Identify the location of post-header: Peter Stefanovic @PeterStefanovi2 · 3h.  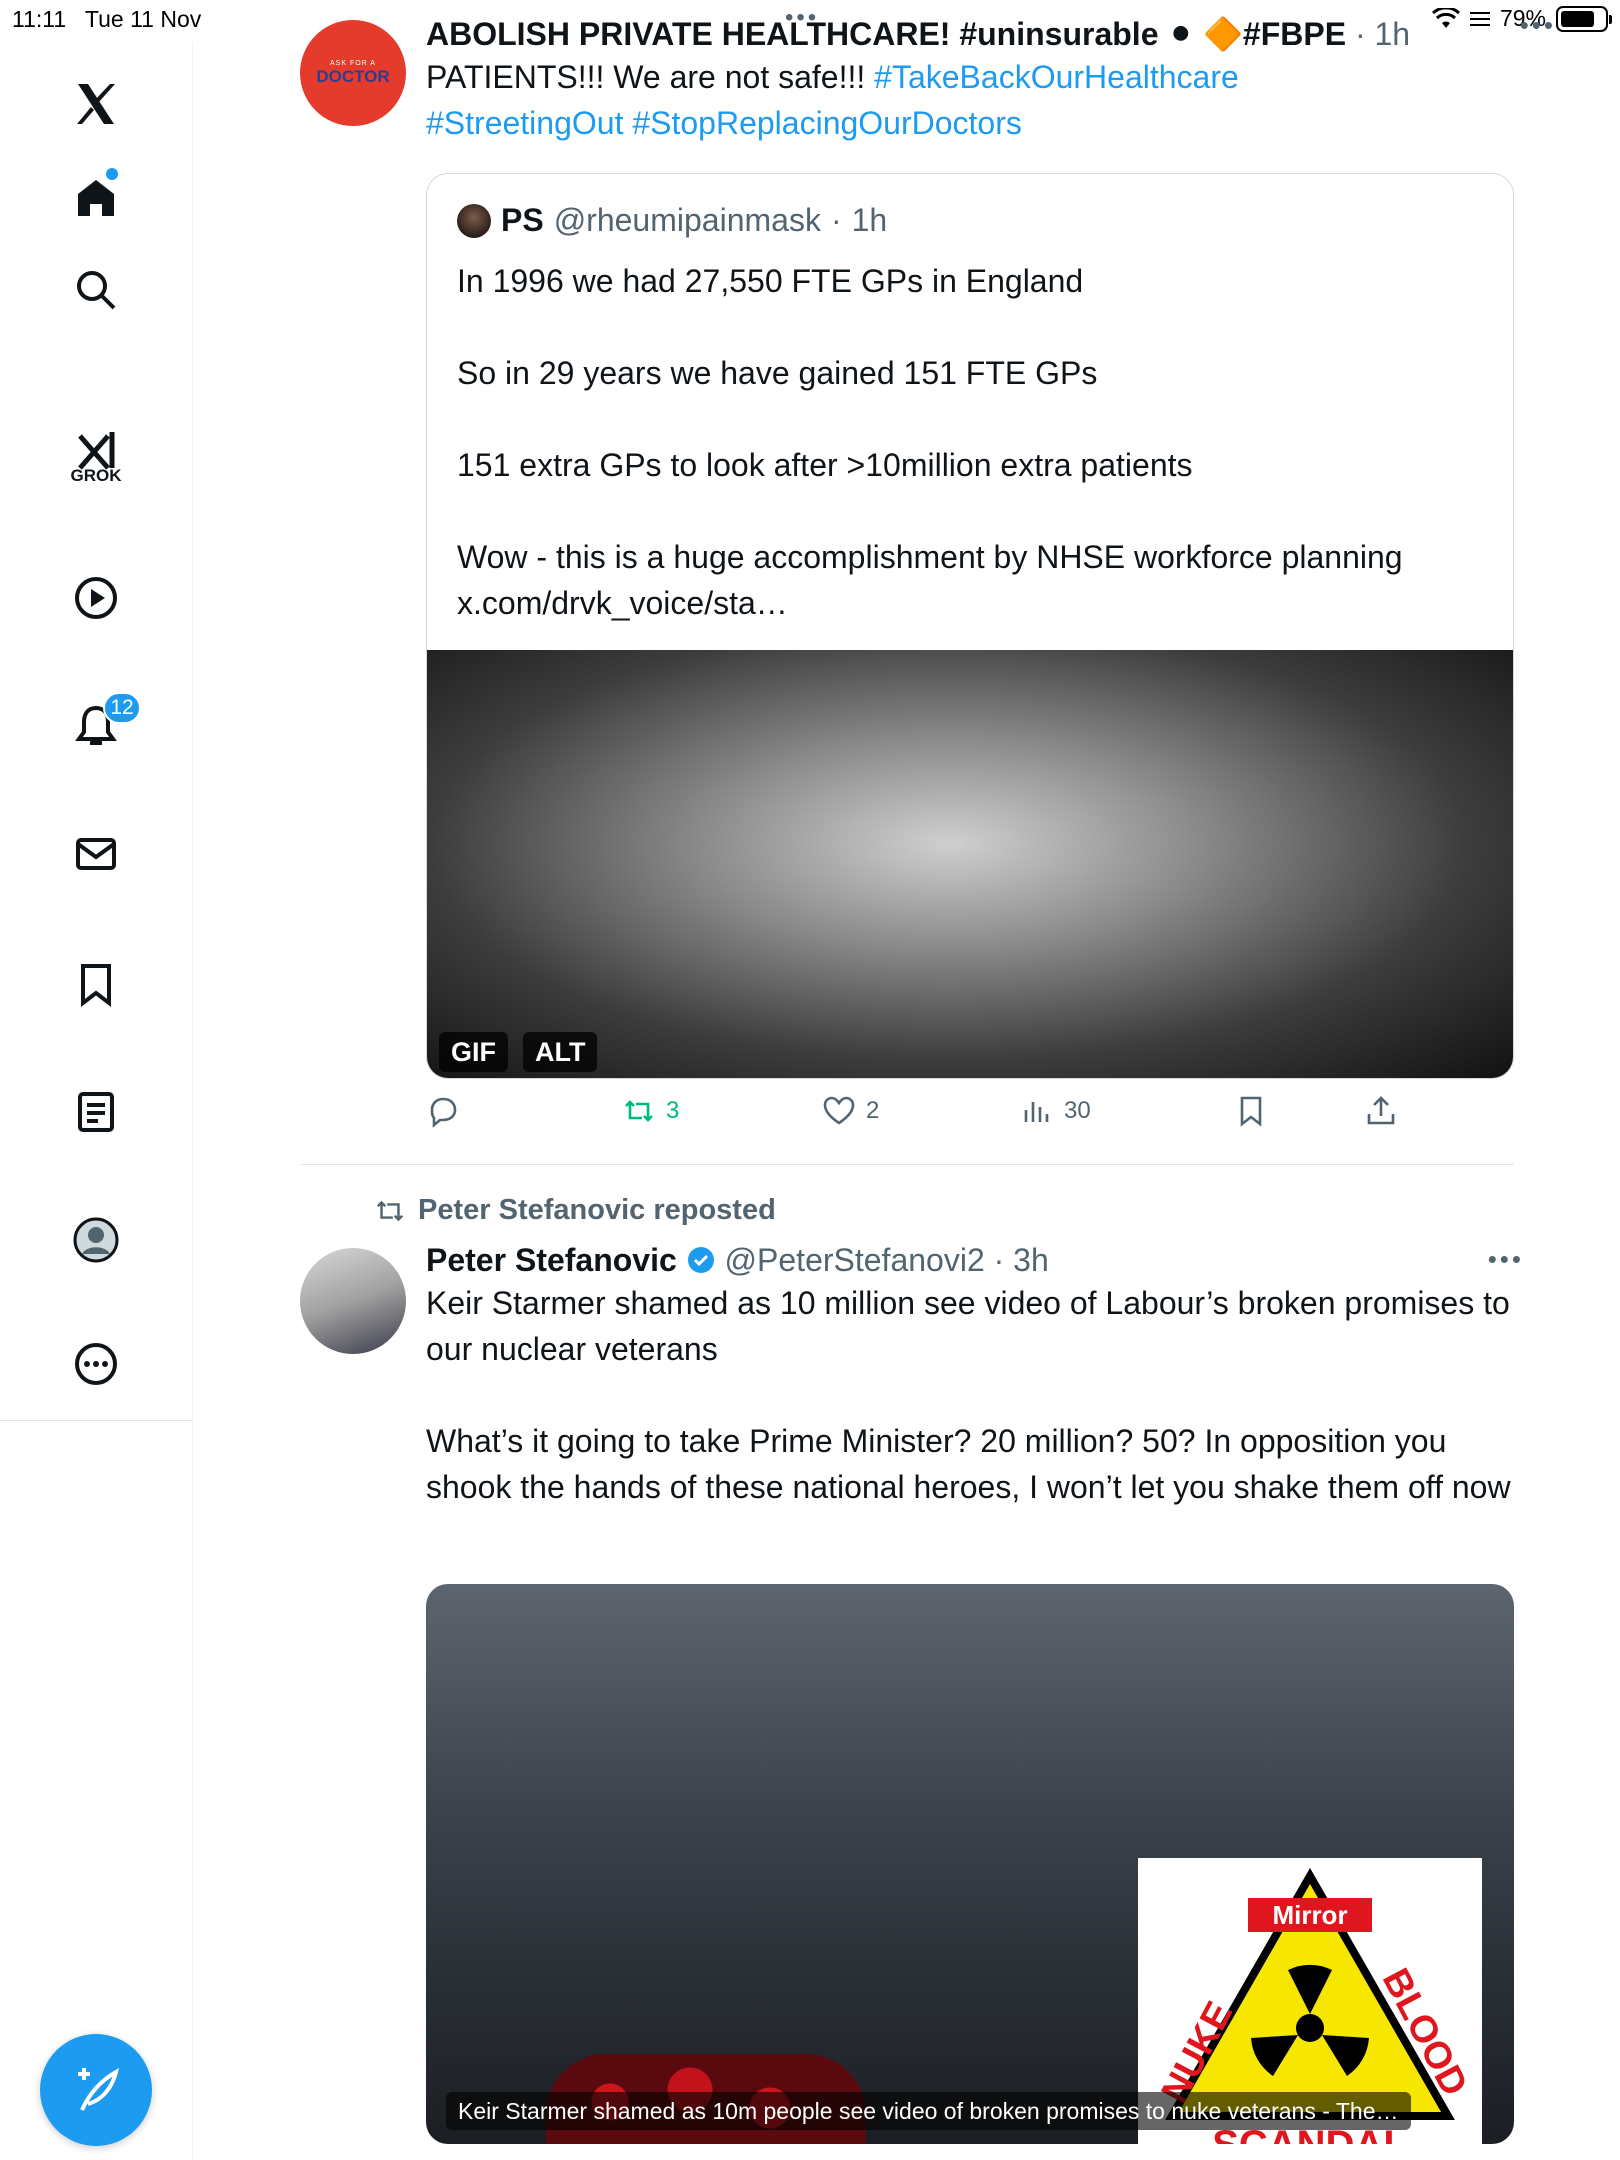
(737, 1260).